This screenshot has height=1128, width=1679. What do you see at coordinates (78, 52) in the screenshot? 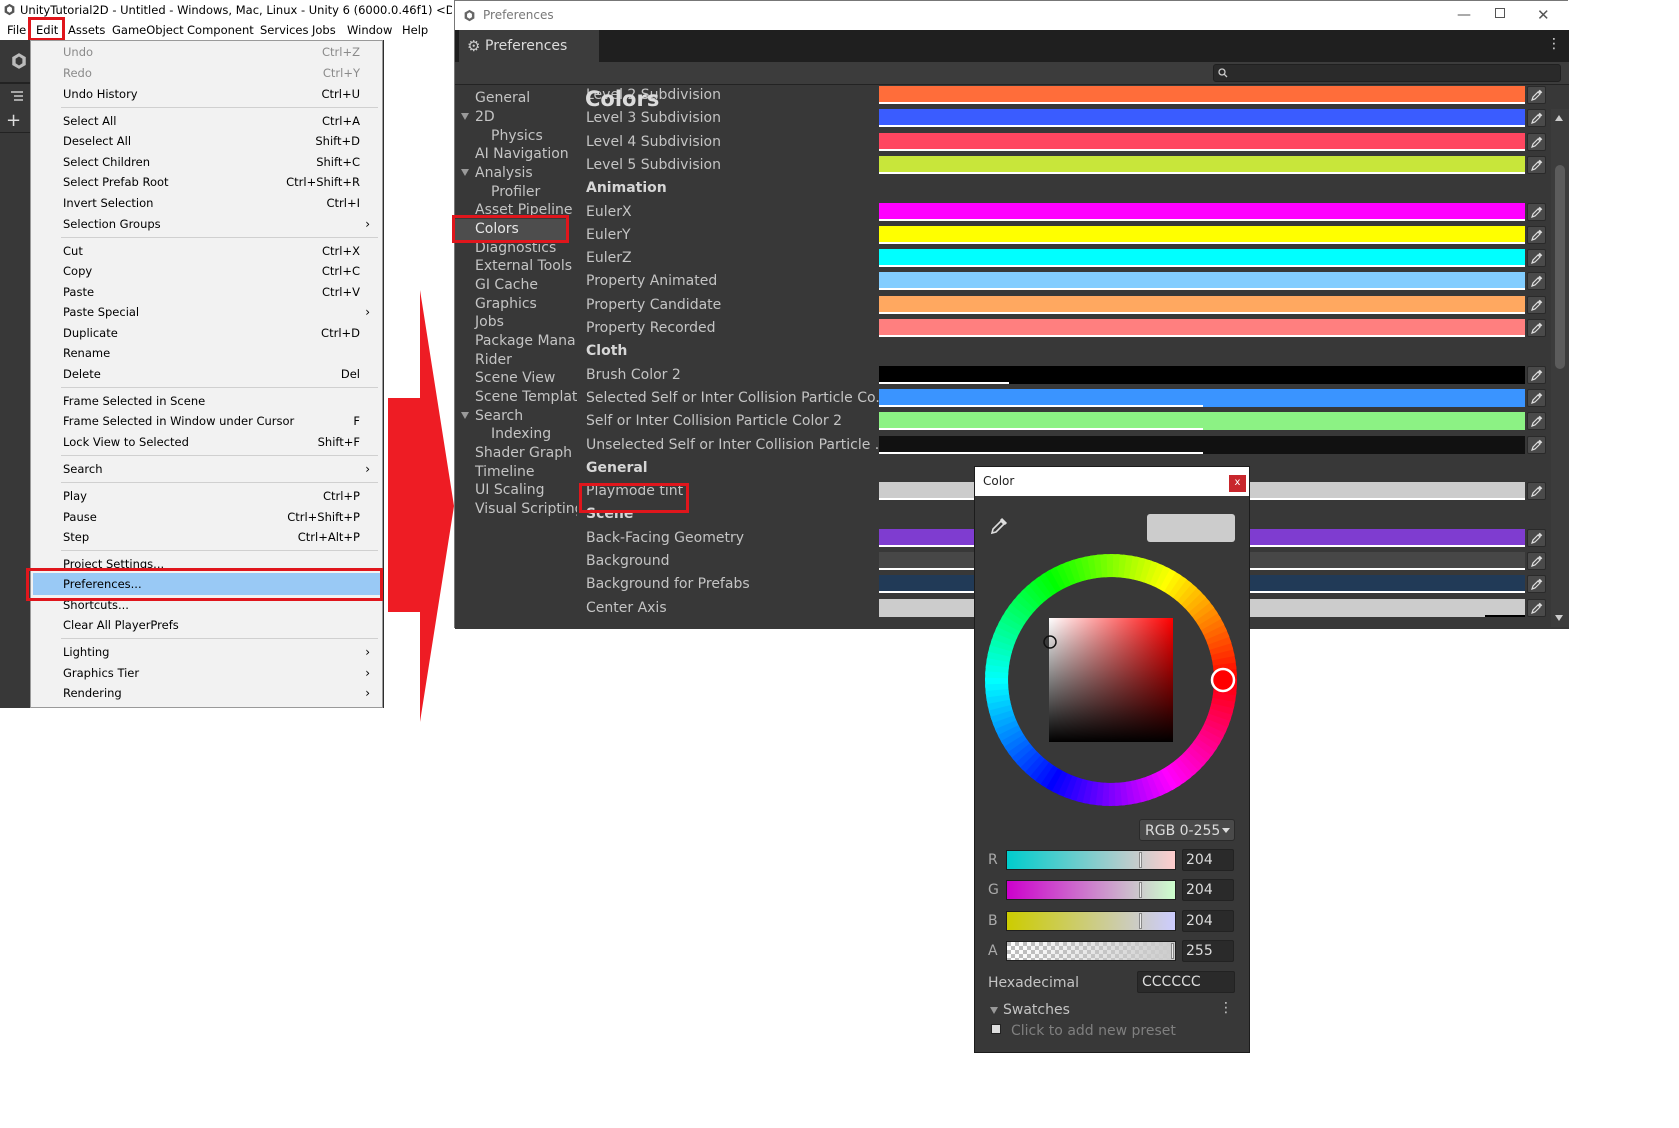
I see `menu-item-undo: Undo` at bounding box center [78, 52].